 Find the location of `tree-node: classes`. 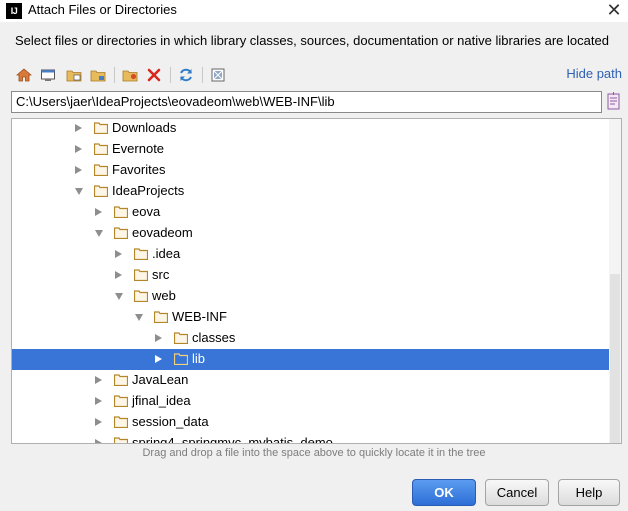

tree-node: classes is located at coordinates (310, 338).